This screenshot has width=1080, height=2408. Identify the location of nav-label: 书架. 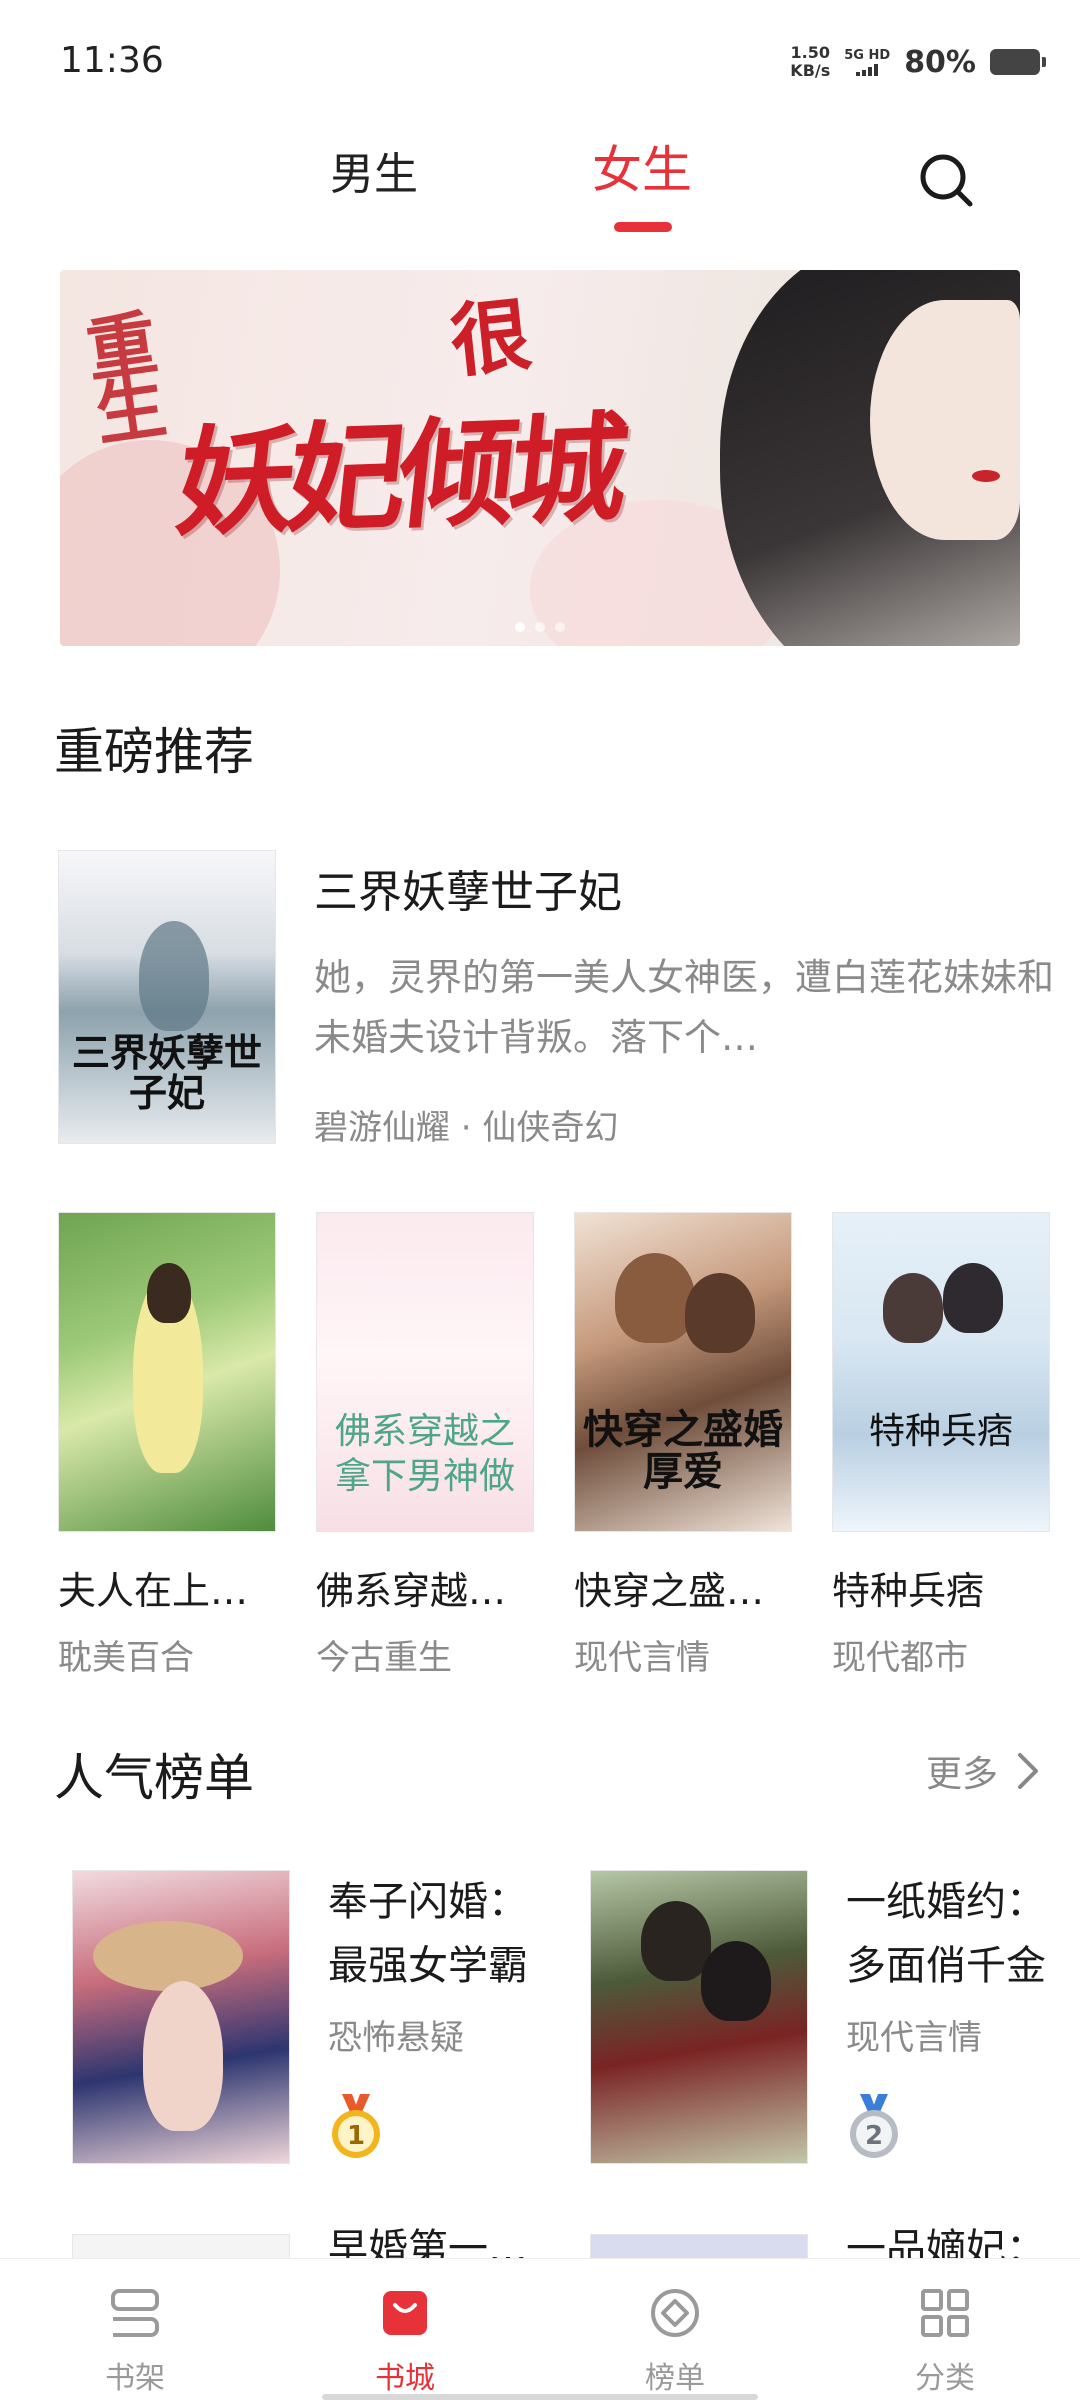
(135, 2378).